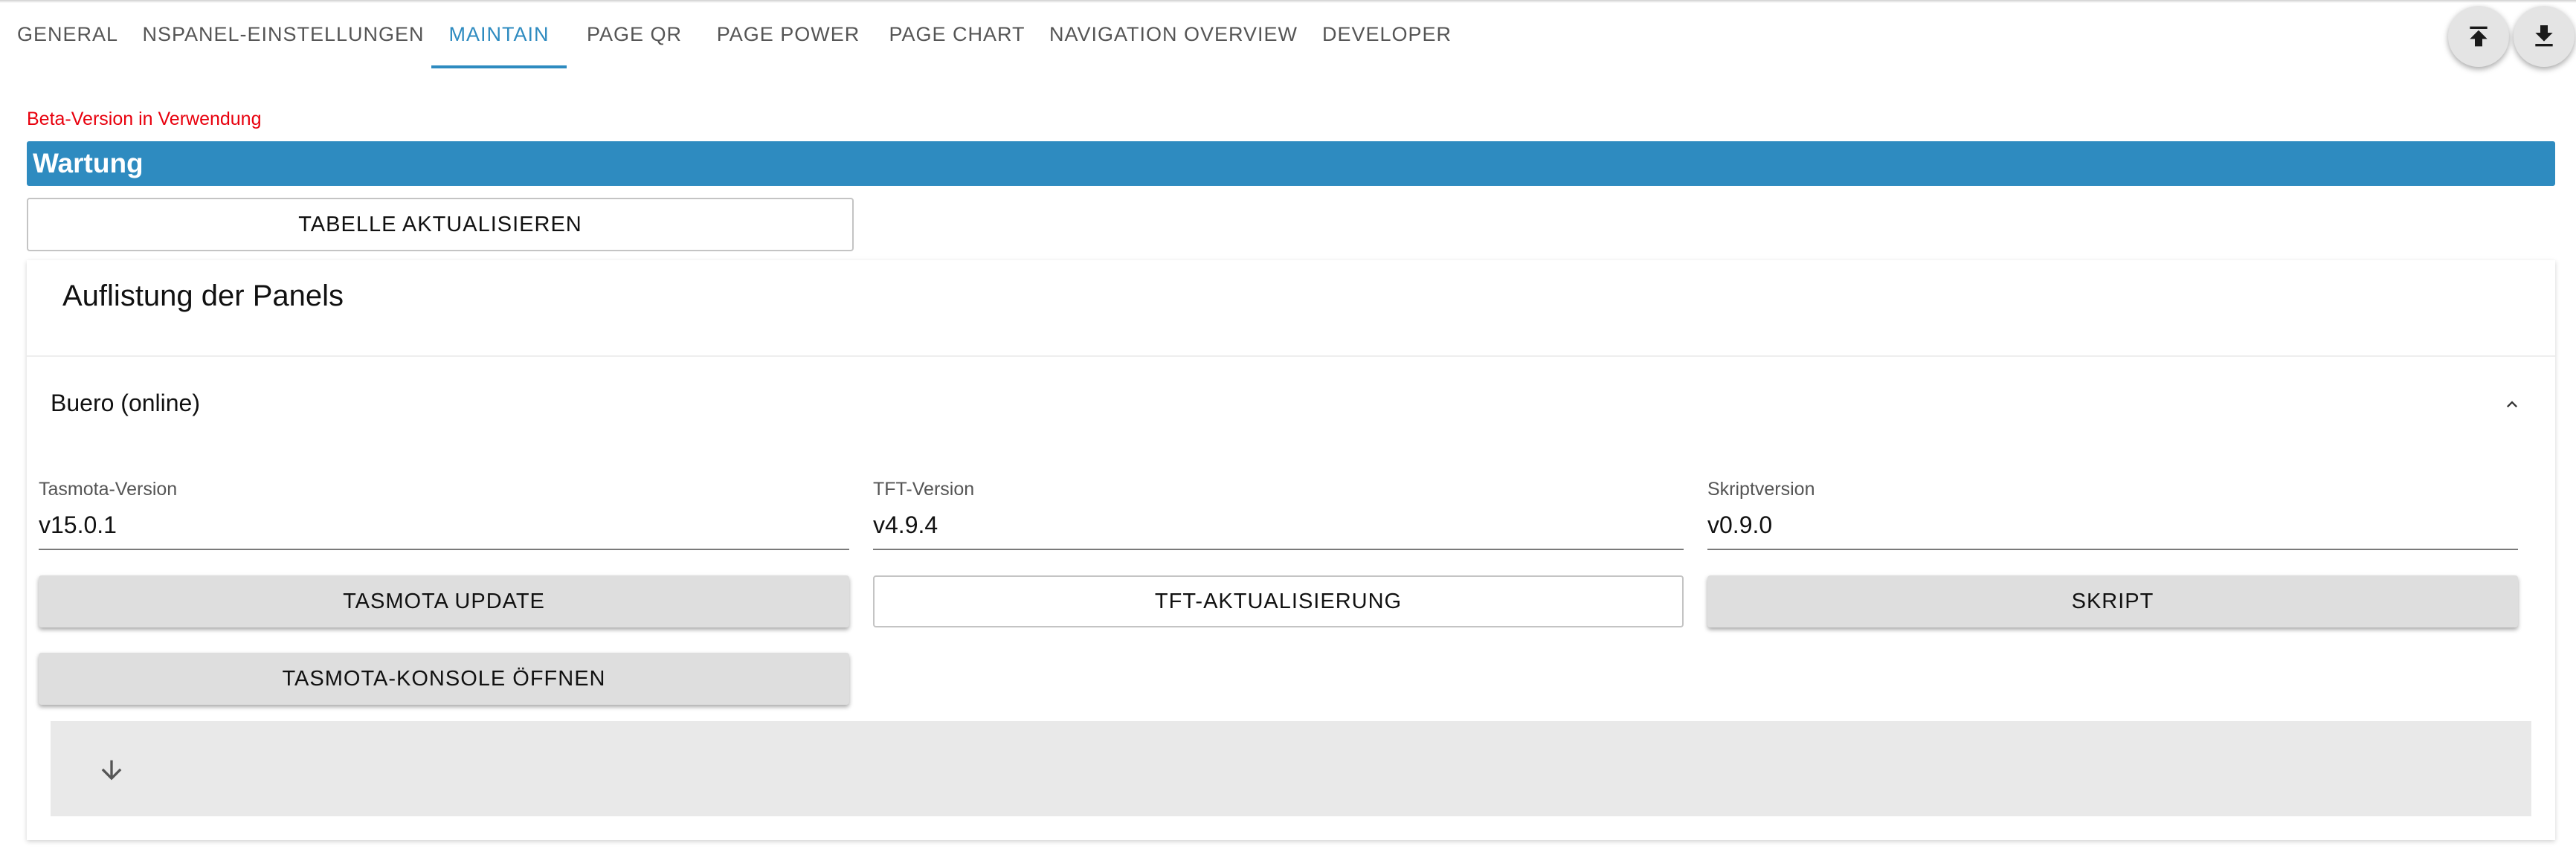  Describe the element at coordinates (1173, 35) in the screenshot. I see `tab-navigation-overview: NAVIGATION OVERVIEW` at that location.